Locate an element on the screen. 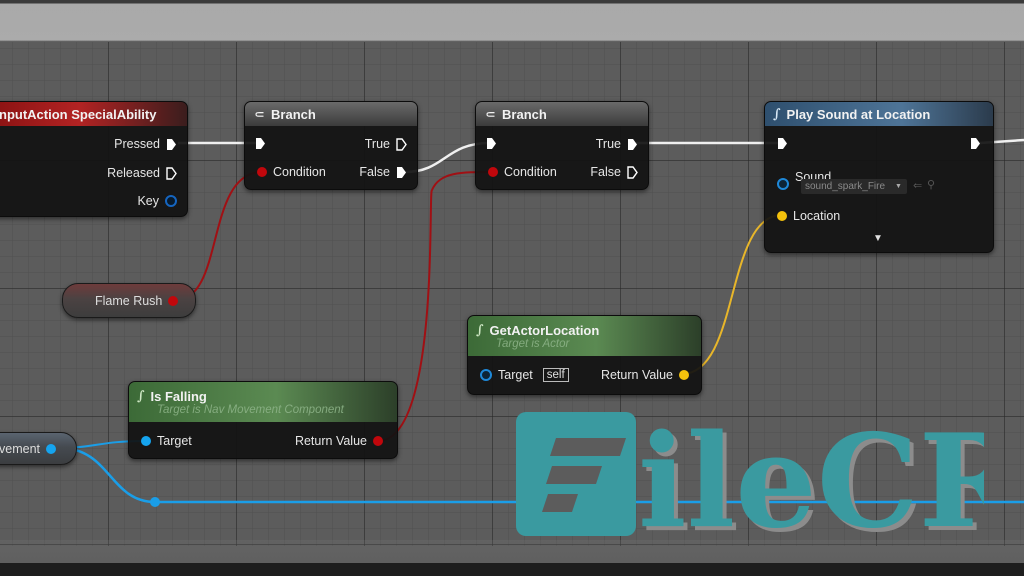  branch-node-2: ⸦ Branch True Condition False is located at coordinates (562, 145).